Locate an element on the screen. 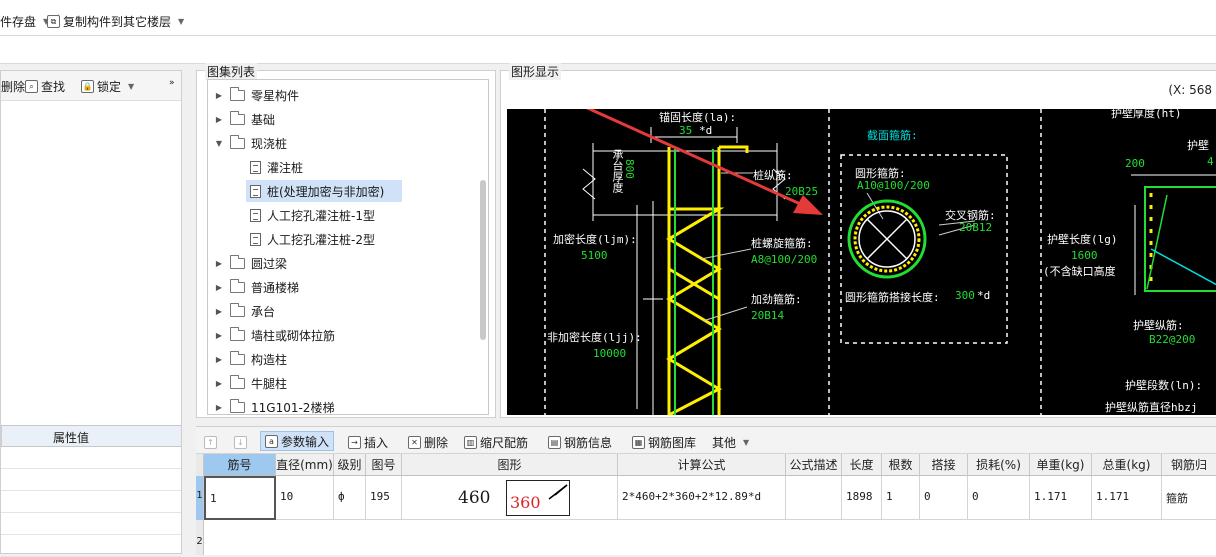 The width and height of the screenshot is (1216, 557). tree-scrollbar is located at coordinates (483, 260).